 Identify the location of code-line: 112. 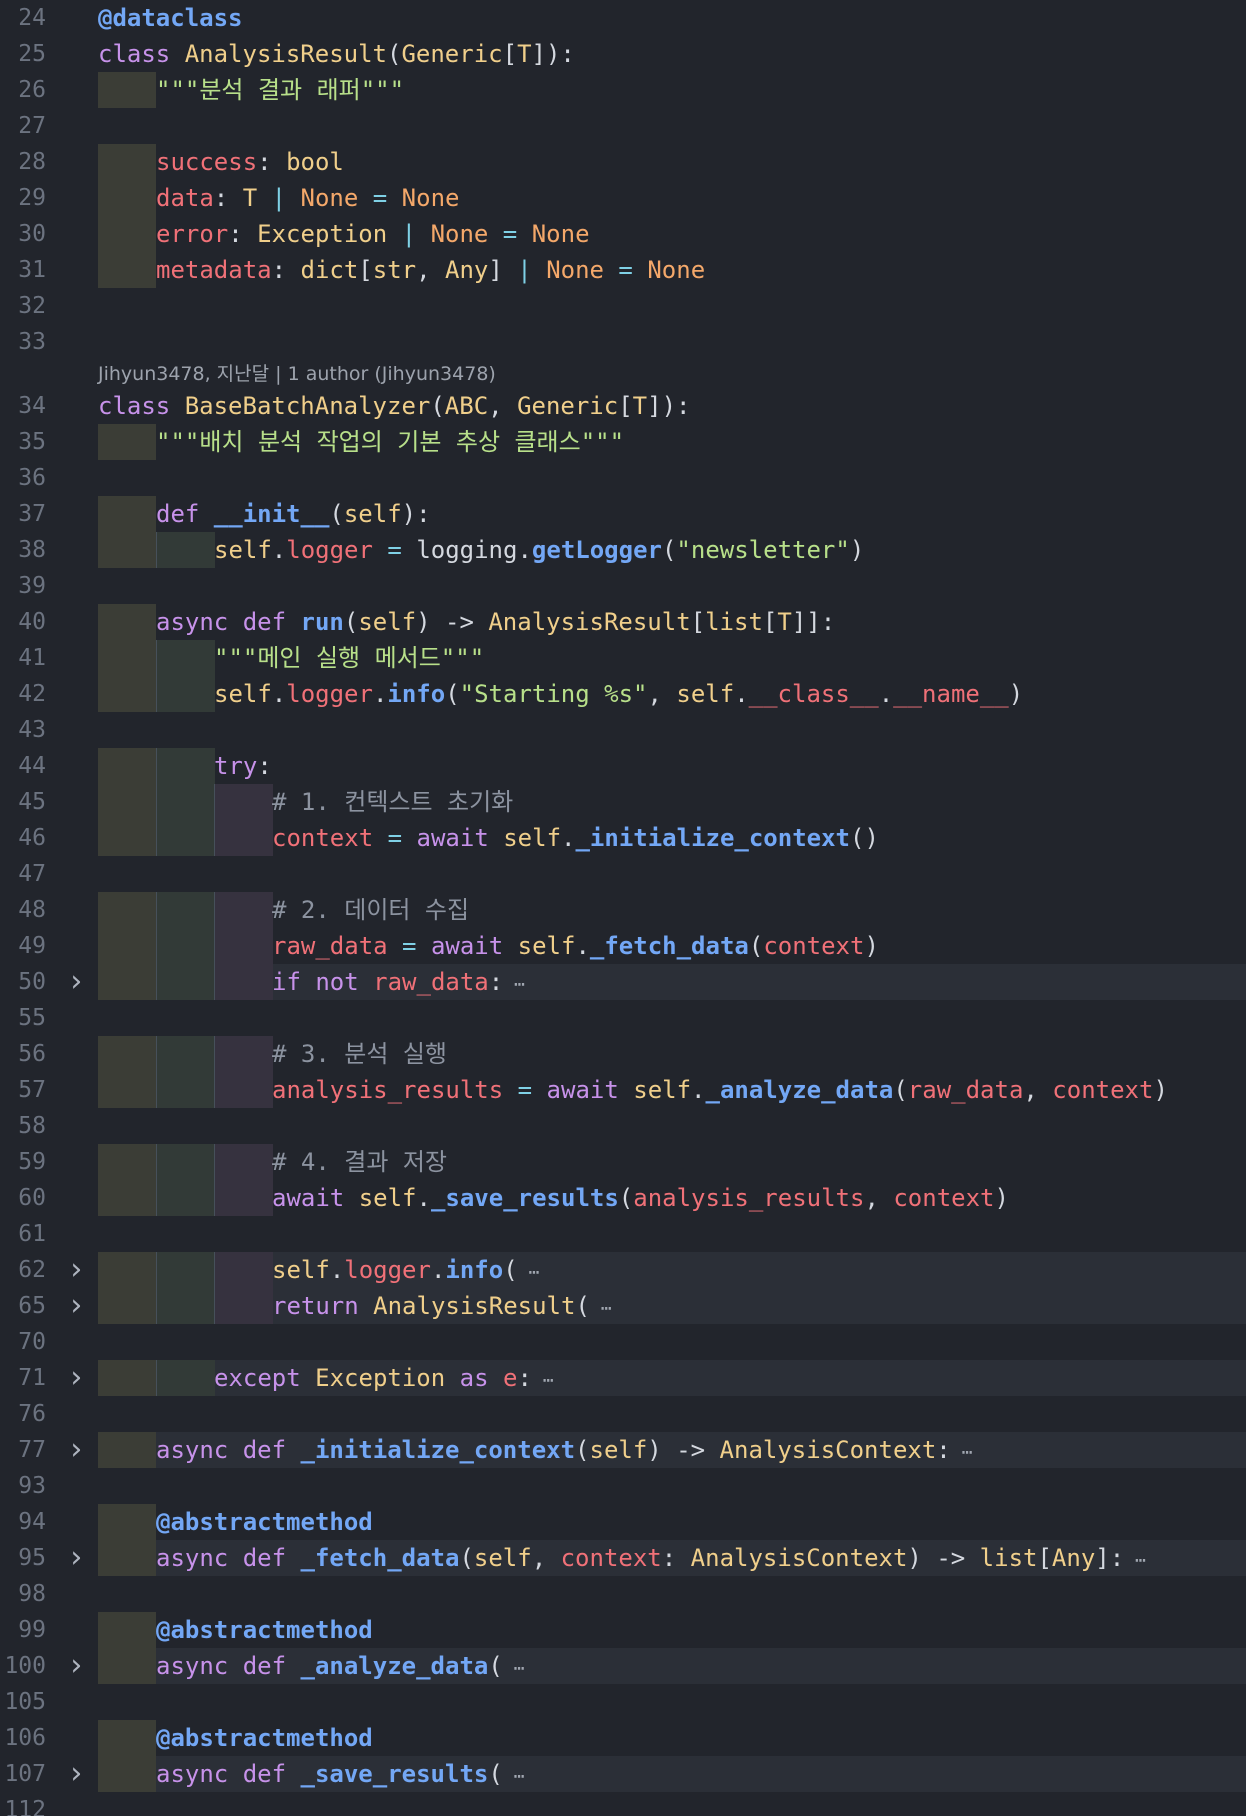
(623, 1804).